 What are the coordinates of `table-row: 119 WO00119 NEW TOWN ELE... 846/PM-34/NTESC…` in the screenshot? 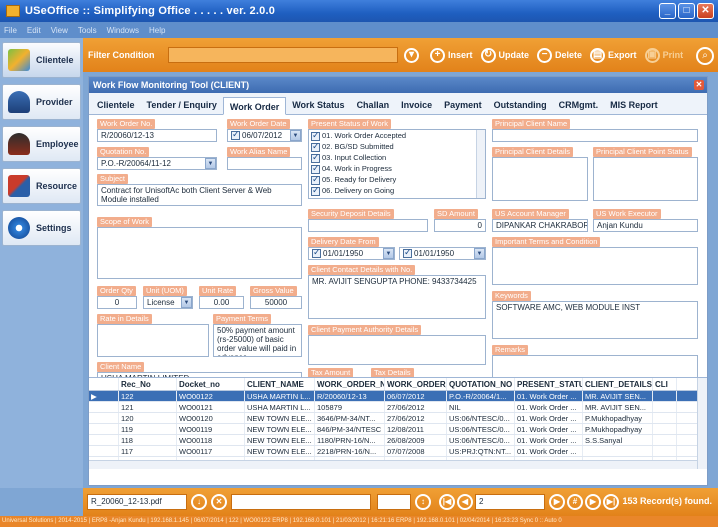 It's located at (398, 429).